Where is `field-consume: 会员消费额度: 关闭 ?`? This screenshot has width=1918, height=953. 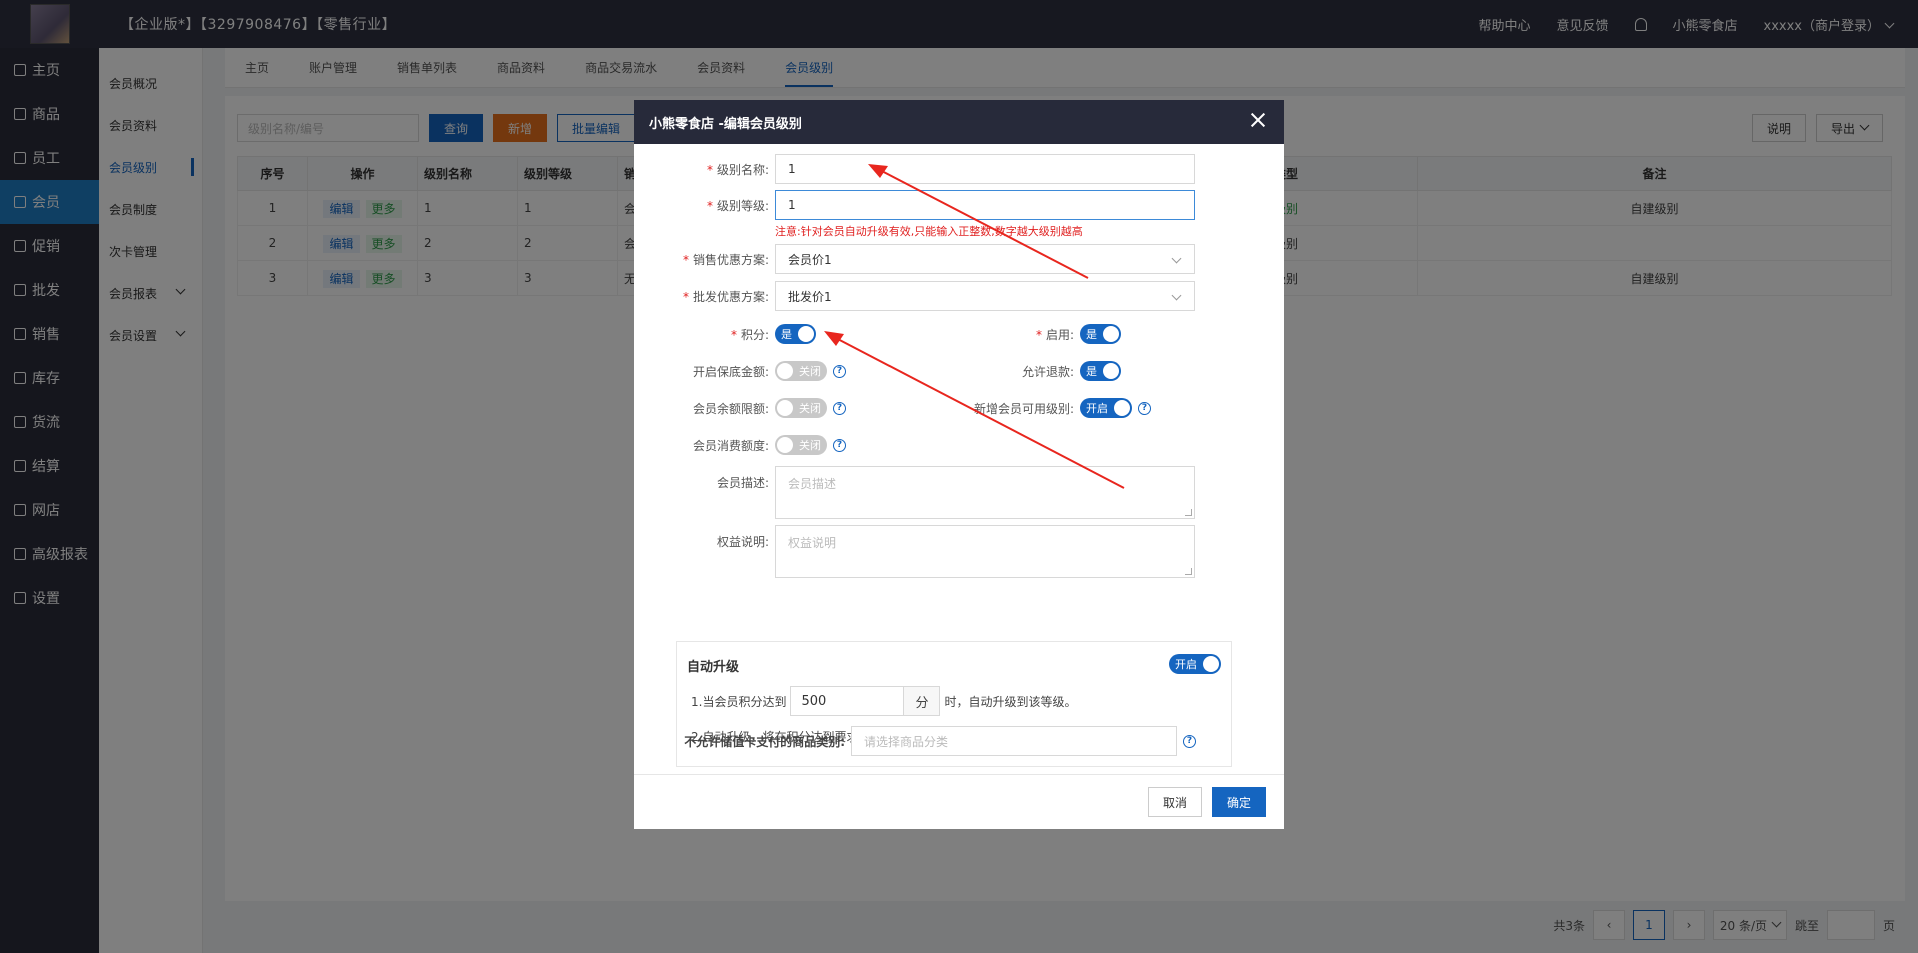
field-consume: 会员消费额度: 关闭 ? is located at coordinates (740, 445).